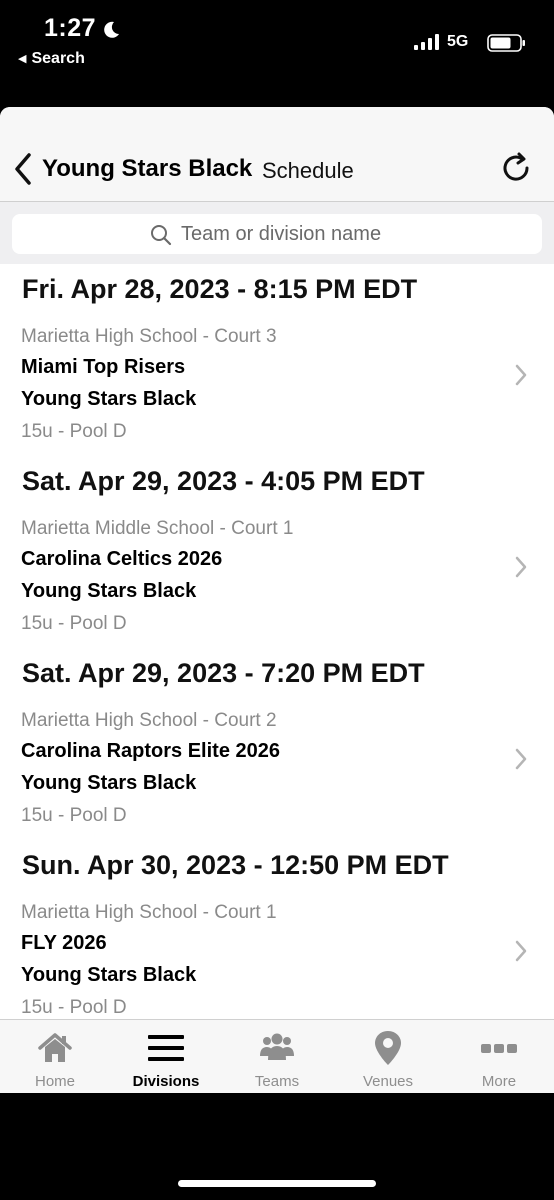 This screenshot has width=554, height=1200. Describe the element at coordinates (22, 59) in the screenshot. I see `back-triangle-icon: ◀` at that location.